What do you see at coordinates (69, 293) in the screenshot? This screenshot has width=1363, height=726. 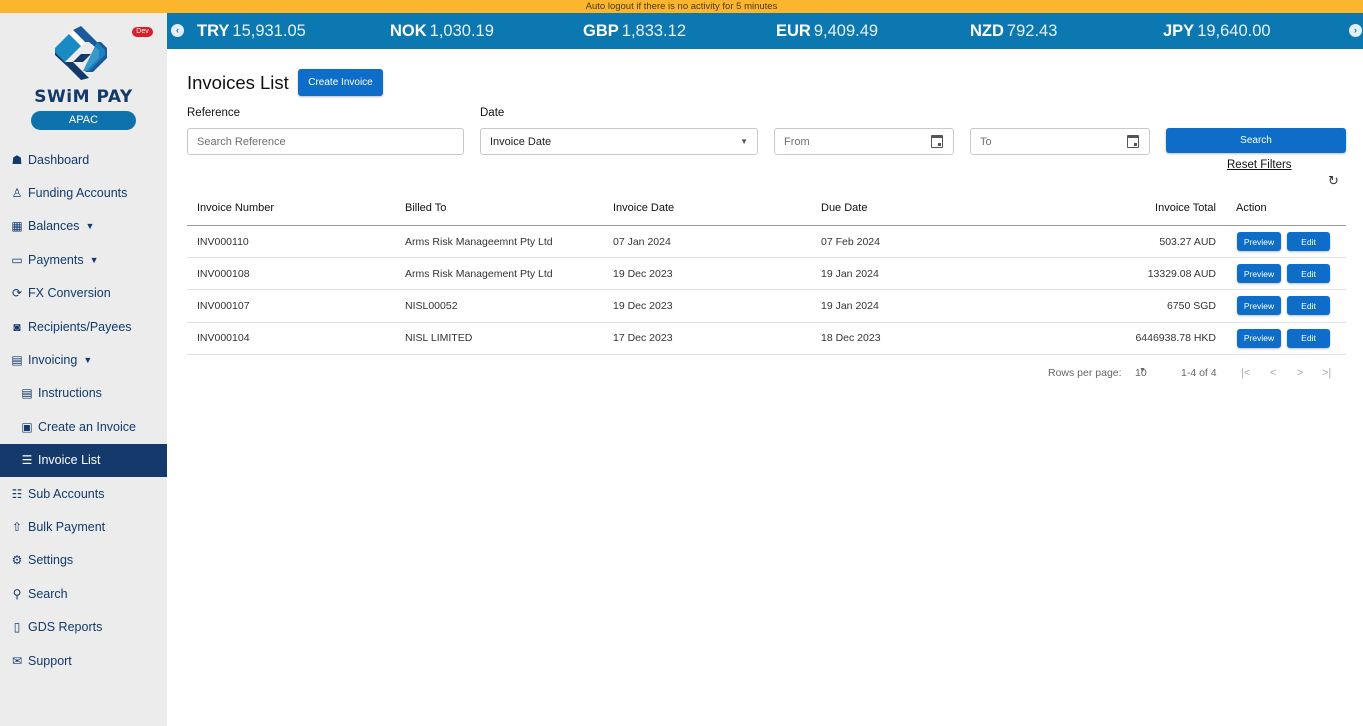 I see `sidebar-item-label: FX Conversion` at bounding box center [69, 293].